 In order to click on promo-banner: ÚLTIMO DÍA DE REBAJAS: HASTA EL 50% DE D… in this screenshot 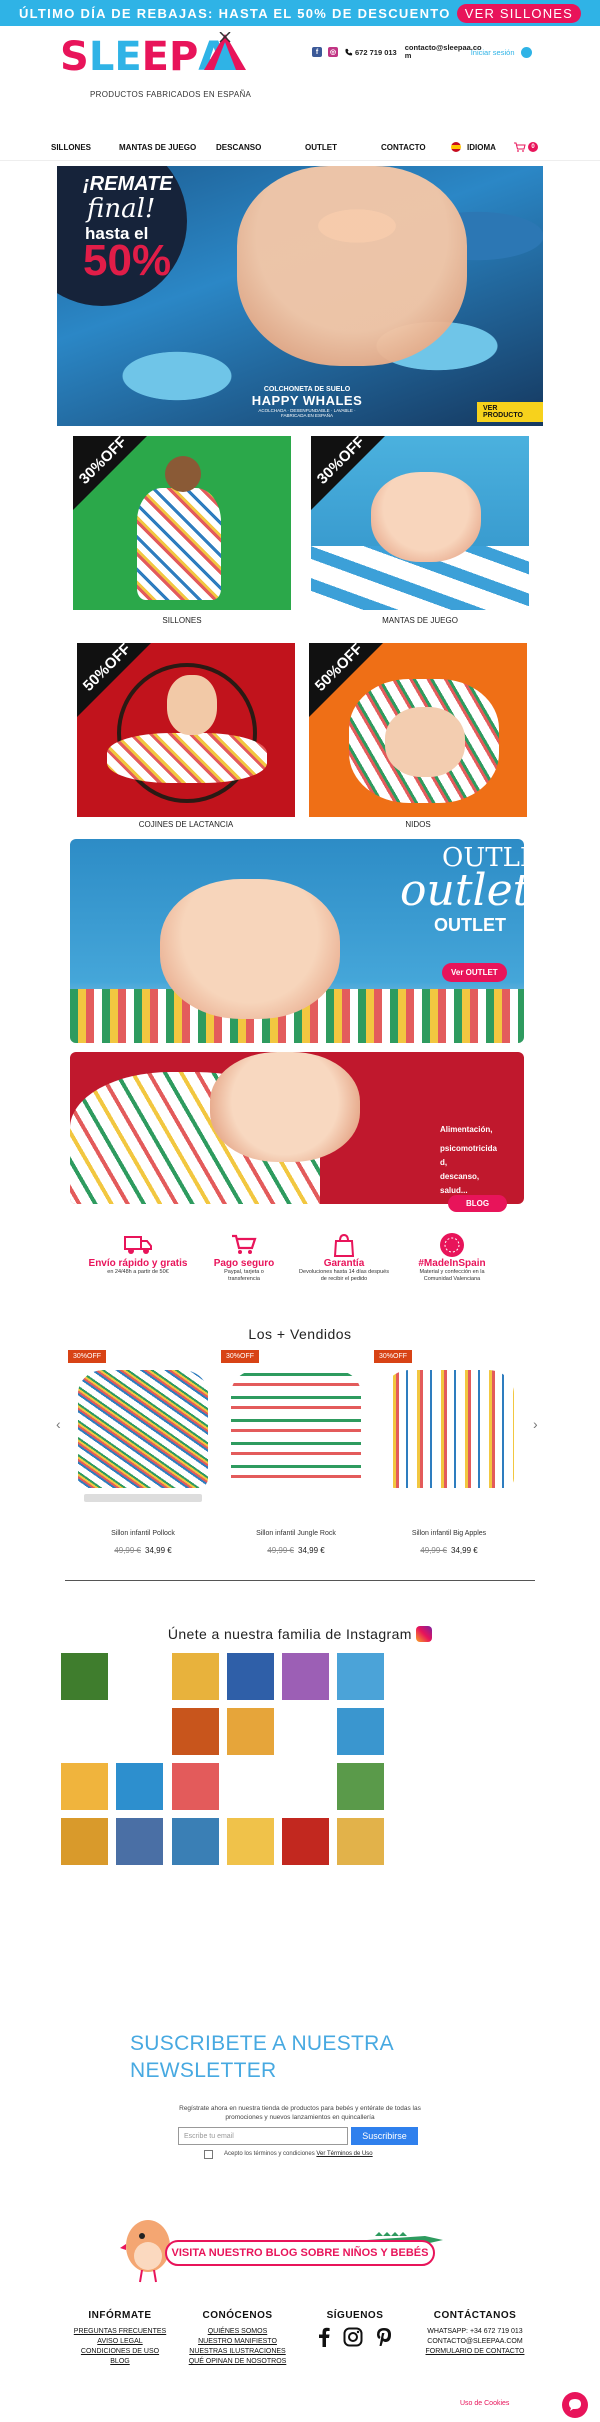, I will do `click(300, 13)`.